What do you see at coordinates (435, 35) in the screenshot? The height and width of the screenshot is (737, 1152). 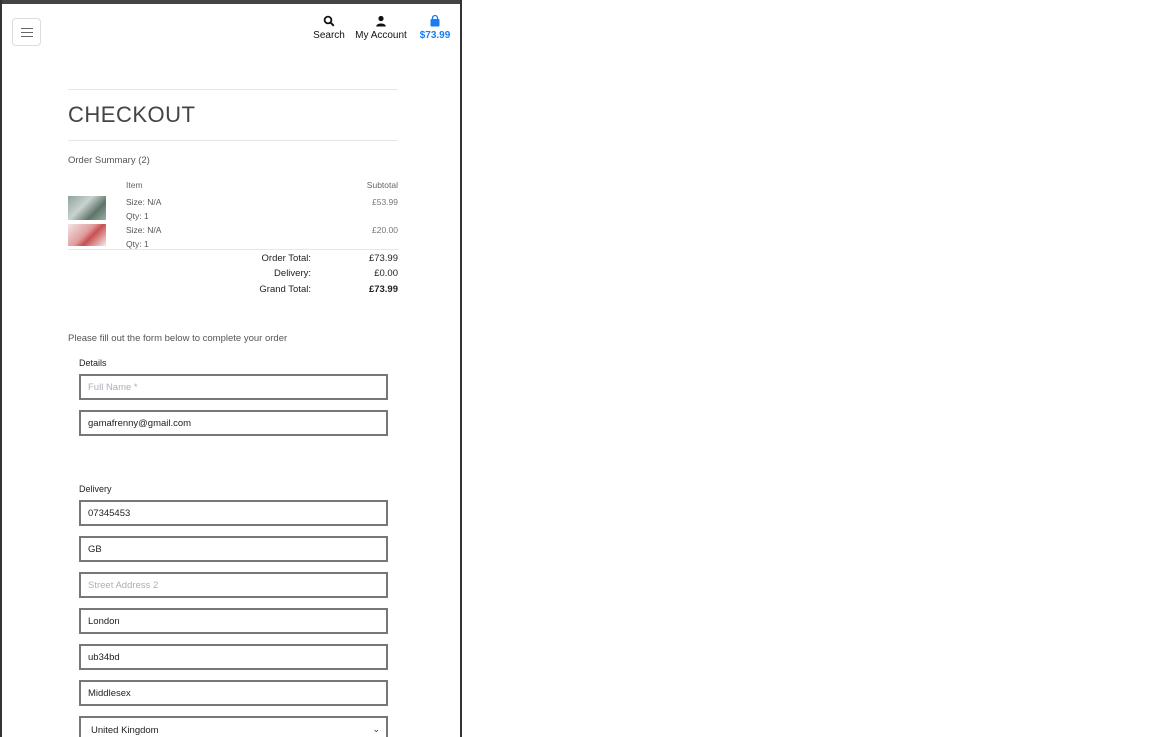 I see `cart-total: $73.99` at bounding box center [435, 35].